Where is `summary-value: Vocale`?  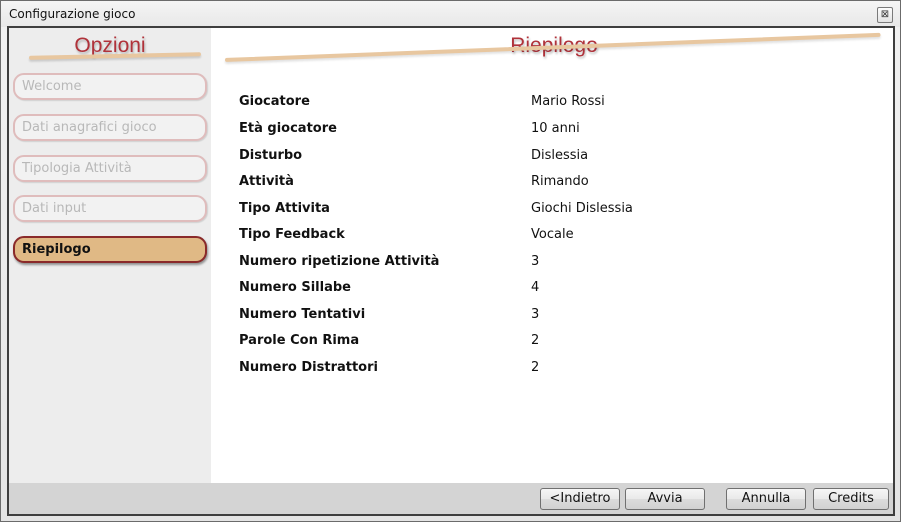 summary-value: Vocale is located at coordinates (552, 234).